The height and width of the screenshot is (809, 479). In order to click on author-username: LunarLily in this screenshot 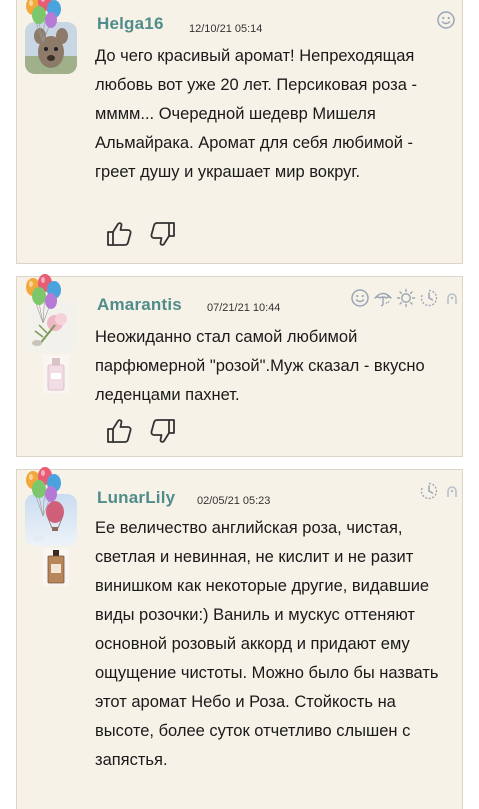, I will do `click(136, 498)`.